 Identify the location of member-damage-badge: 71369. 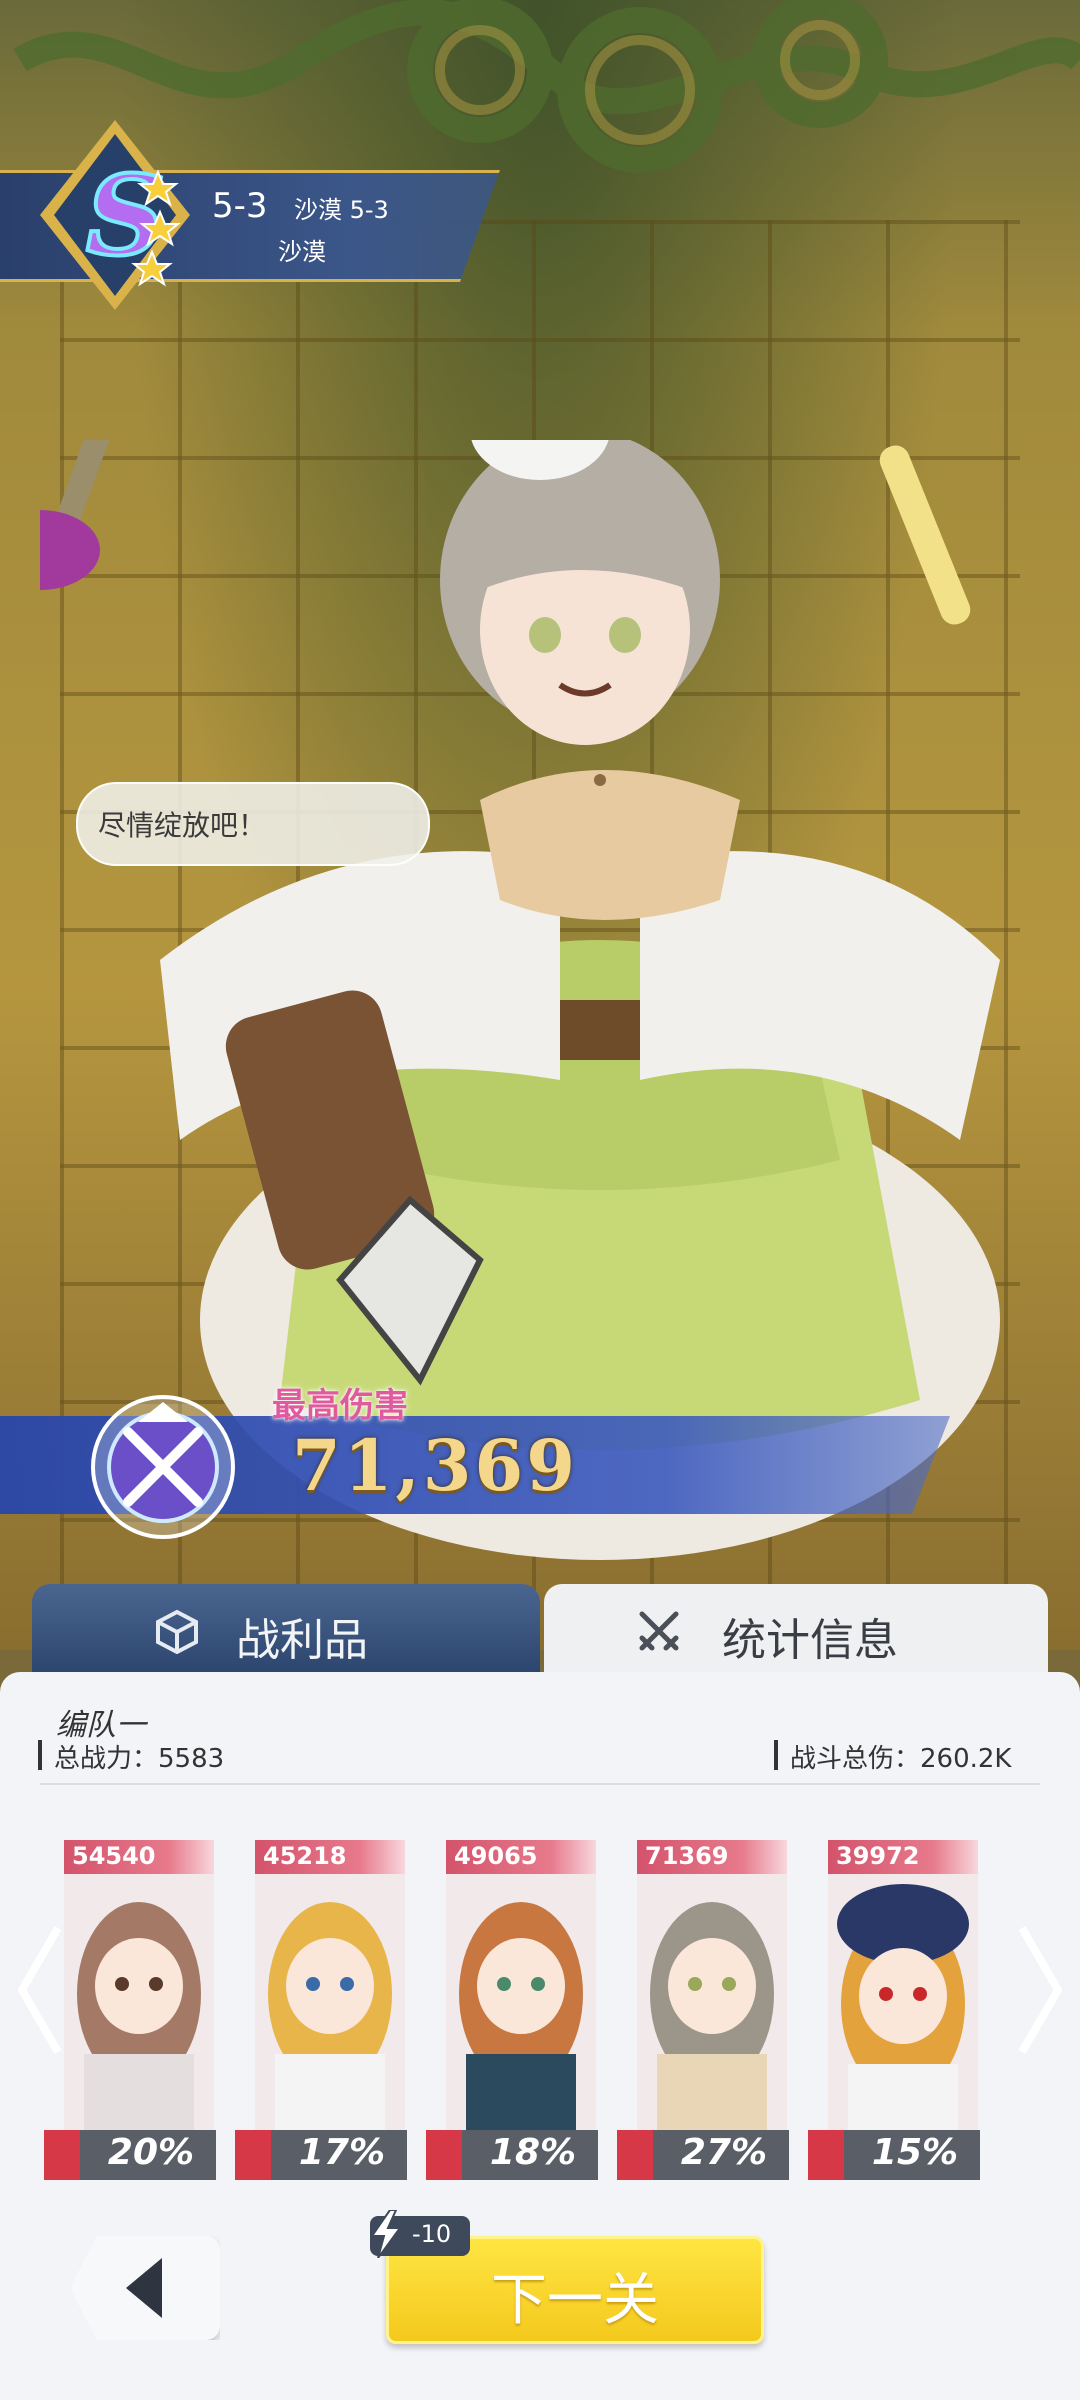
(712, 1857).